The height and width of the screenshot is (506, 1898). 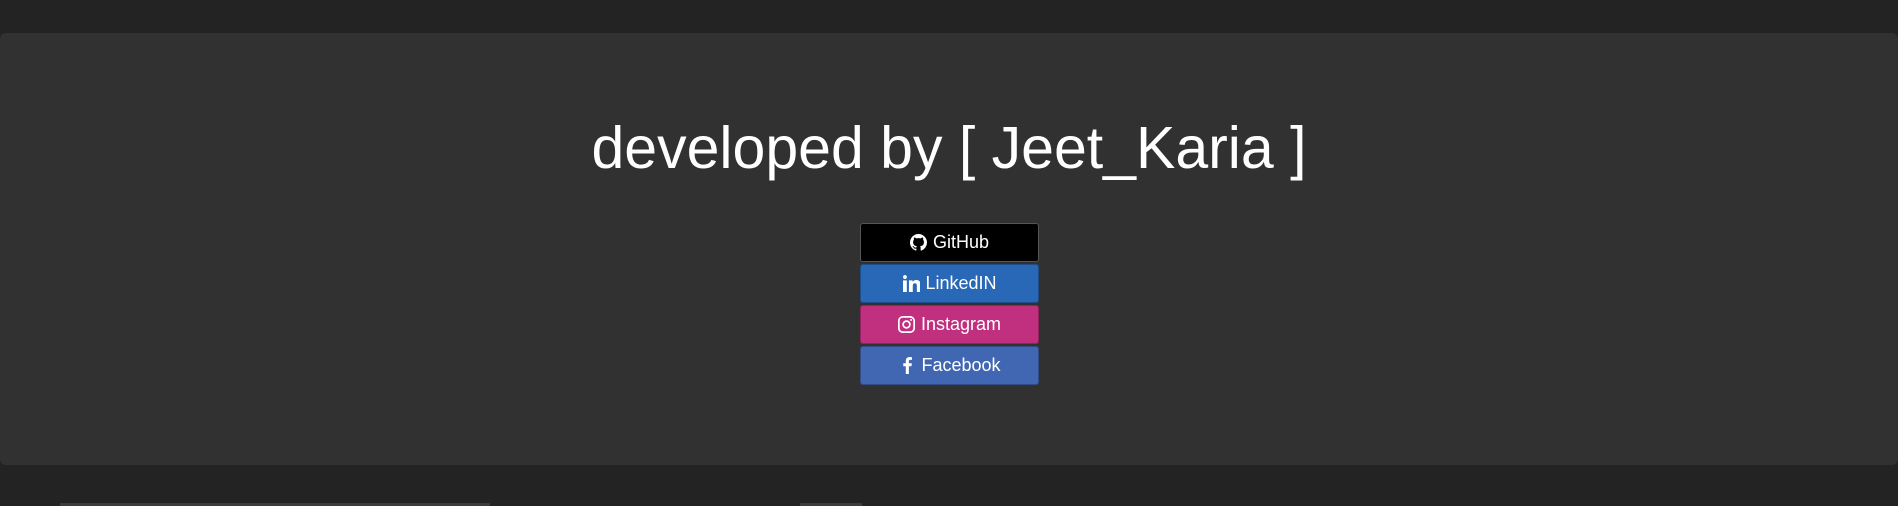 I want to click on linkedin-label: LinkedIN, so click(x=961, y=283).